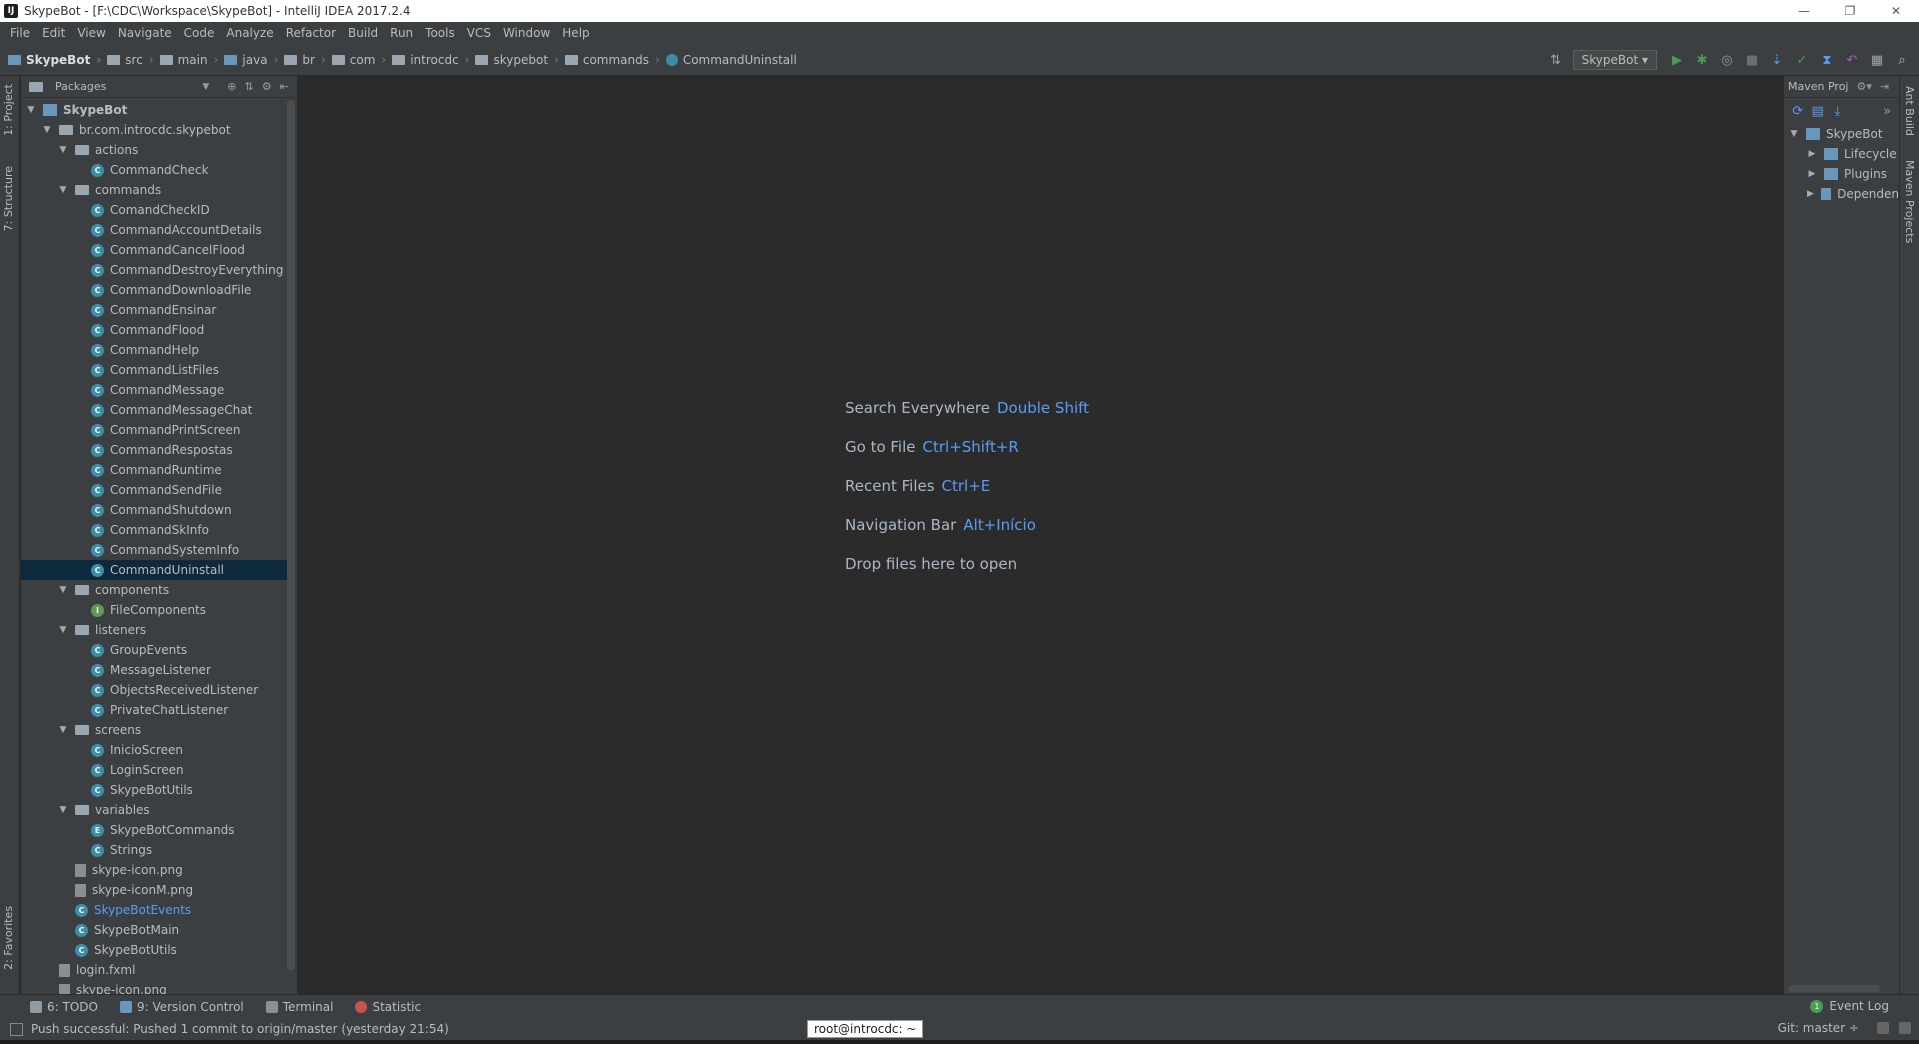 Image resolution: width=1919 pixels, height=1044 pixels. What do you see at coordinates (156, 350) in the screenshot?
I see `tree-item: C CommandHelp` at bounding box center [156, 350].